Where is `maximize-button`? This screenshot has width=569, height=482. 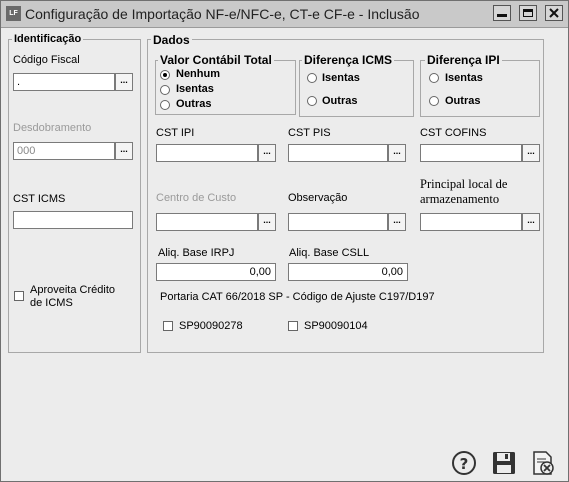 maximize-button is located at coordinates (528, 13).